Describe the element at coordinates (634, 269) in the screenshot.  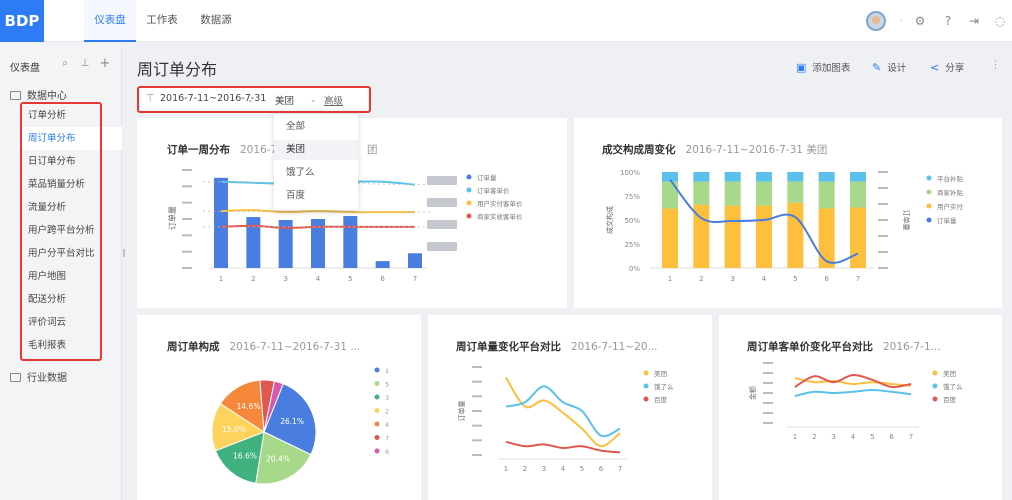
I see `y-tick-label: 0%` at that location.